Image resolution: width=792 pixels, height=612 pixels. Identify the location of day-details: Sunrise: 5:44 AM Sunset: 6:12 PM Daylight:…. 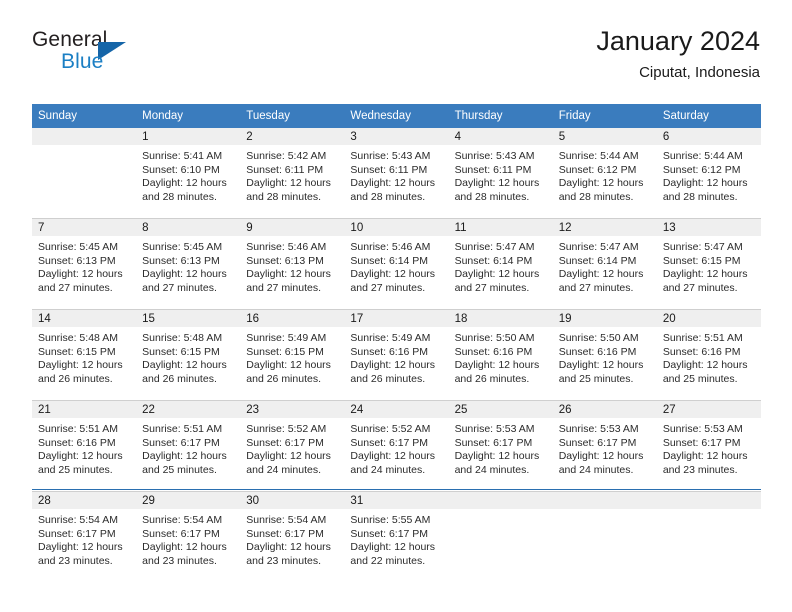
(605, 174).